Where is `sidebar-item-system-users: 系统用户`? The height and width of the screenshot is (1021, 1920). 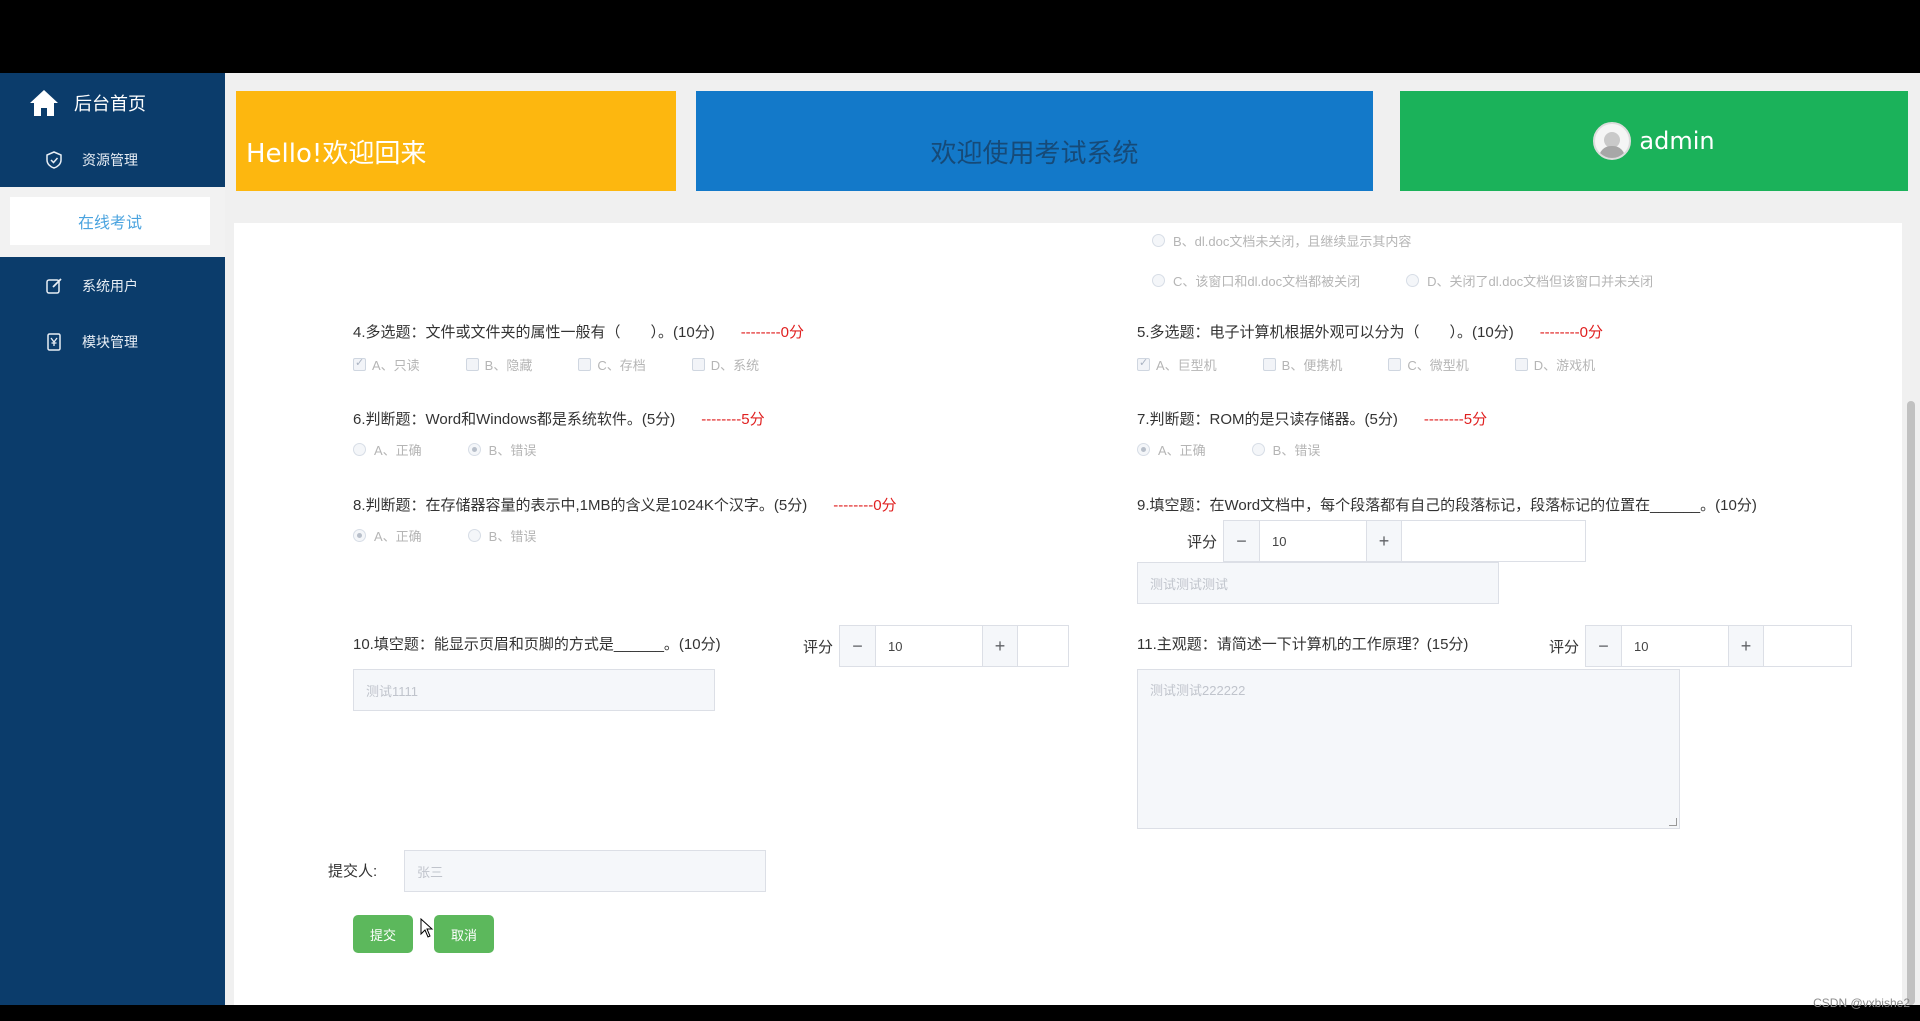 sidebar-item-system-users: 系统用户 is located at coordinates (112, 286).